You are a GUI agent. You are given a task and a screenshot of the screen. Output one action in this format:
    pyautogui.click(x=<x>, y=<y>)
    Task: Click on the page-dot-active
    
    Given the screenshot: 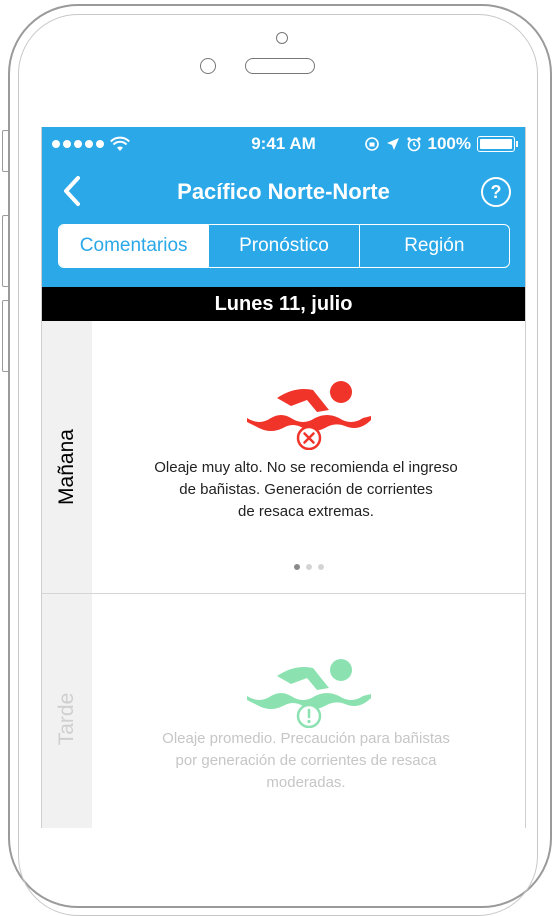 What is the action you would take?
    pyautogui.click(x=296, y=567)
    